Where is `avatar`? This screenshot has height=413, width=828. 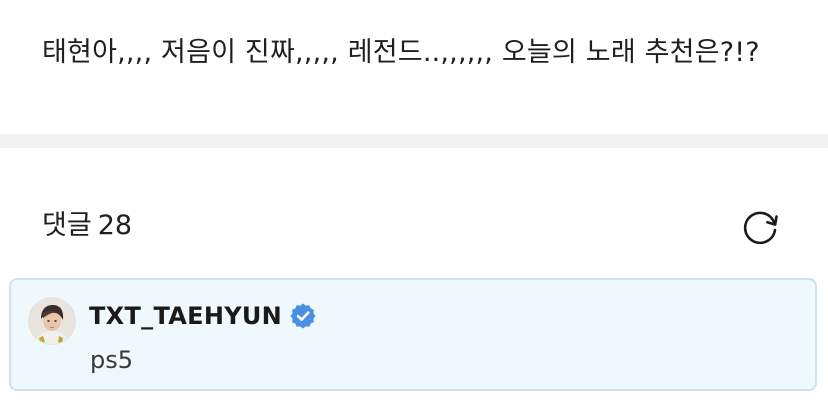 avatar is located at coordinates (52, 321).